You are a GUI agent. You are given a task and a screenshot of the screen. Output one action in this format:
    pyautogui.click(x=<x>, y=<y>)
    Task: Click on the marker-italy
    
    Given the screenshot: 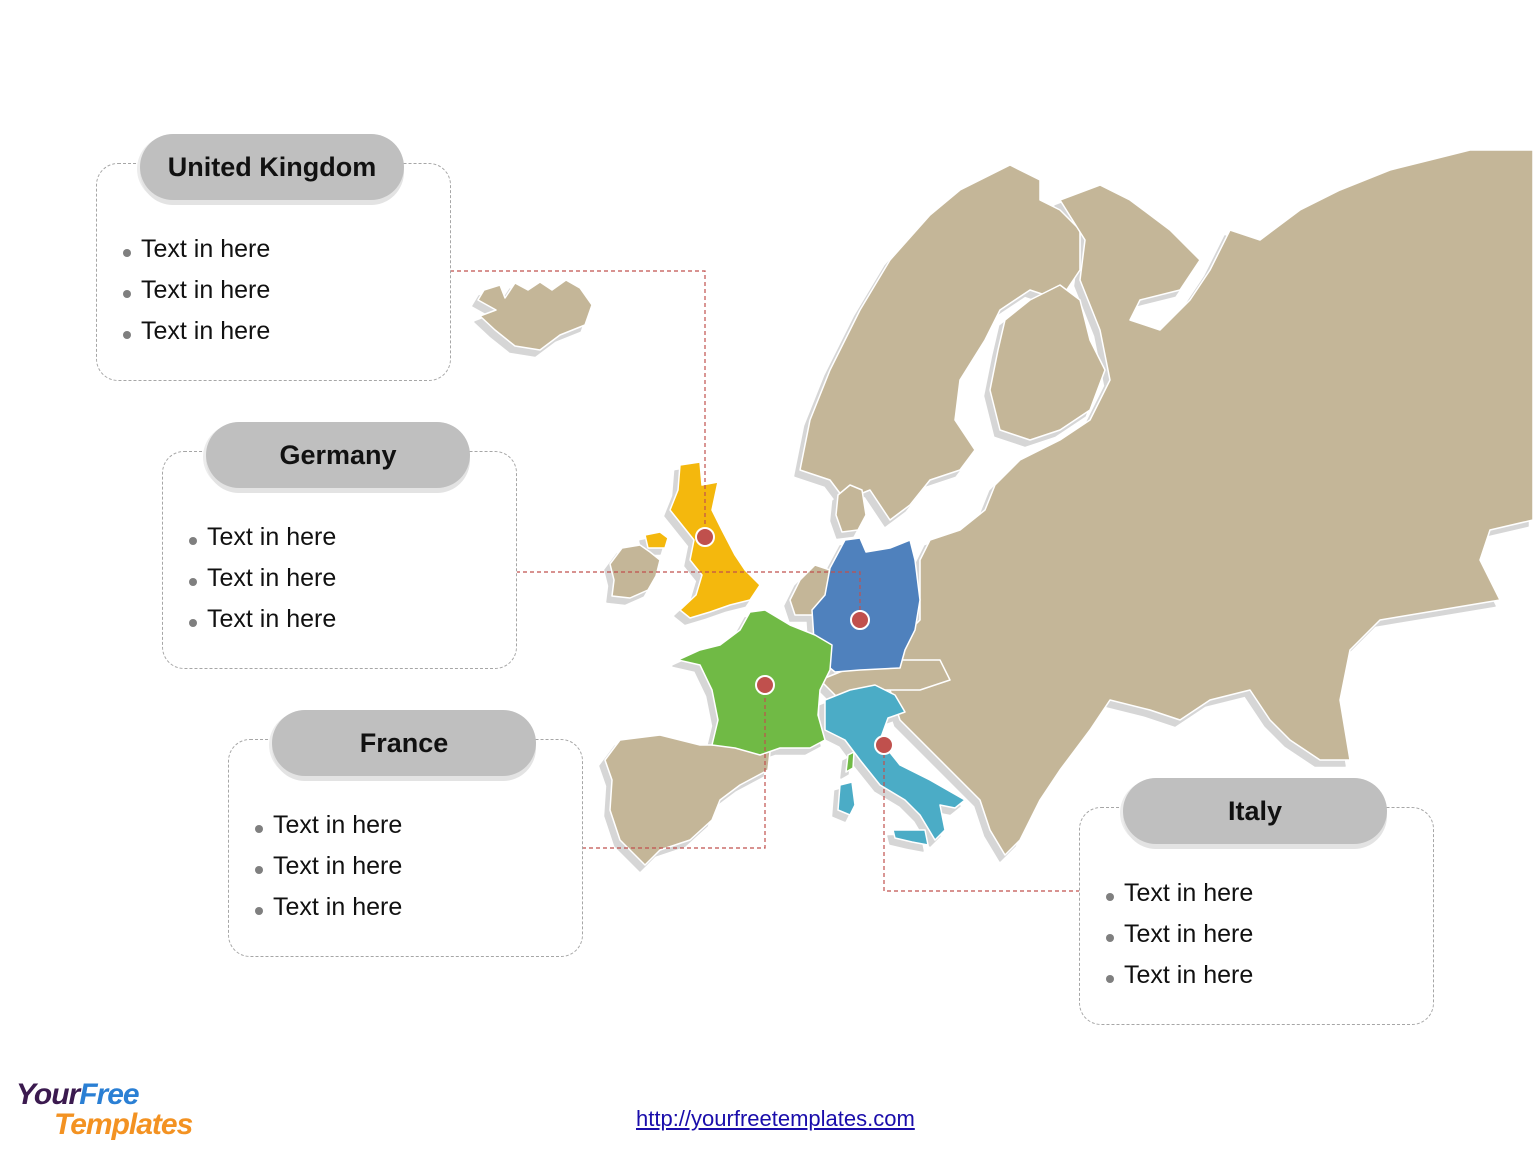 What is the action you would take?
    pyautogui.click(x=884, y=745)
    